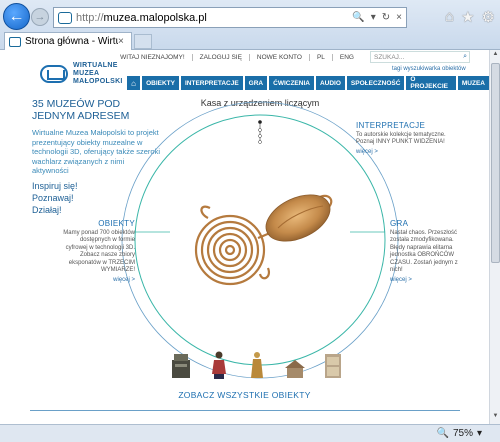  What do you see at coordinates (449, 17) in the screenshot?
I see `home-icon: ⌂` at bounding box center [449, 17].